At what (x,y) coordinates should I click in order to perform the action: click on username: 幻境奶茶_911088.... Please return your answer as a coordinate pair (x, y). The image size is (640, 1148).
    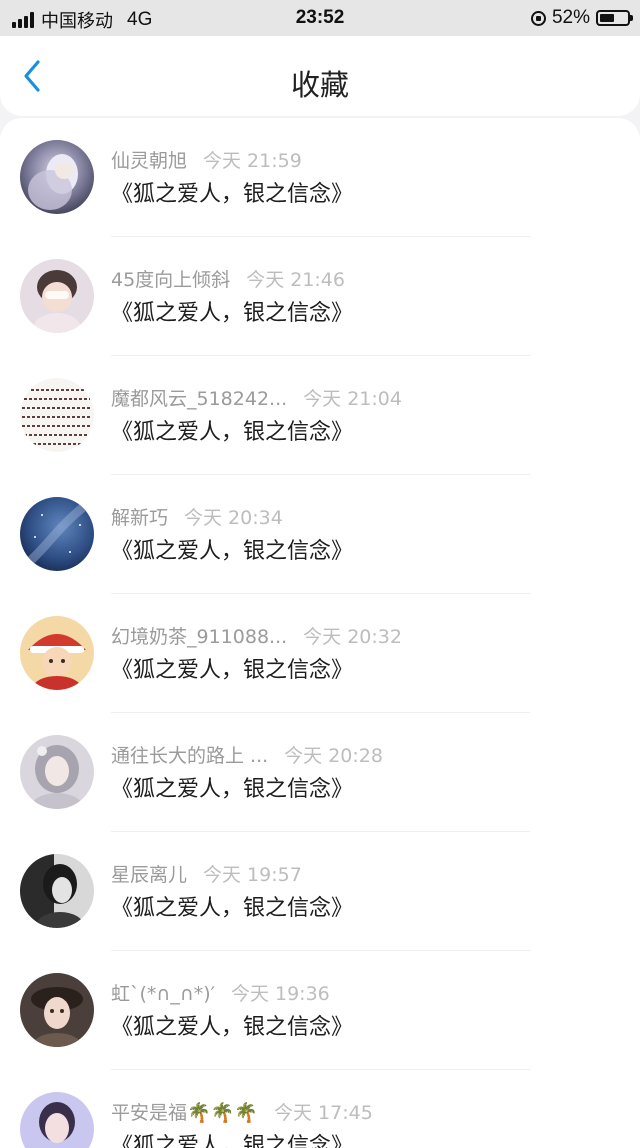
    Looking at the image, I should click on (199, 637).